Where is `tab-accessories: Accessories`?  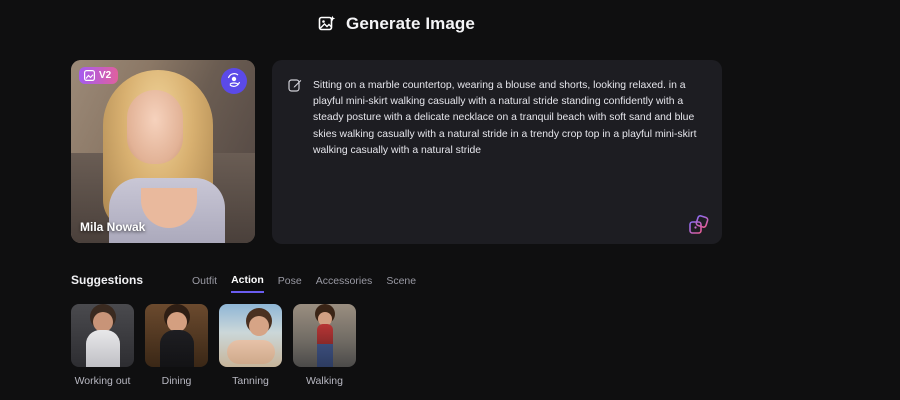
tab-accessories: Accessories is located at coordinates (344, 283).